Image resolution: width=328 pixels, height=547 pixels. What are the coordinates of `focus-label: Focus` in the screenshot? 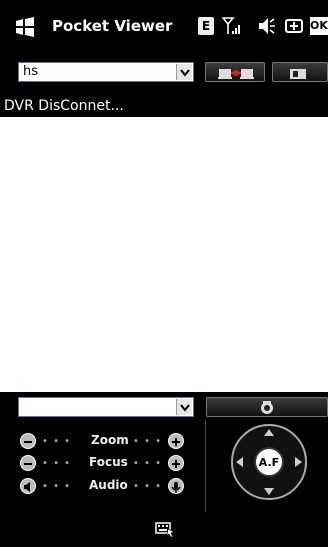 It's located at (108, 462).